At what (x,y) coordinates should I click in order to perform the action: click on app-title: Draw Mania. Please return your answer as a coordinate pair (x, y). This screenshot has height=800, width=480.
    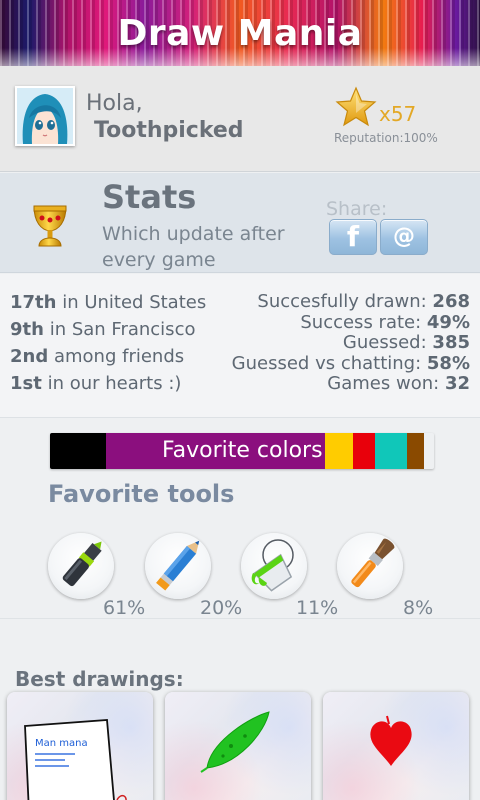
    Looking at the image, I should click on (240, 33).